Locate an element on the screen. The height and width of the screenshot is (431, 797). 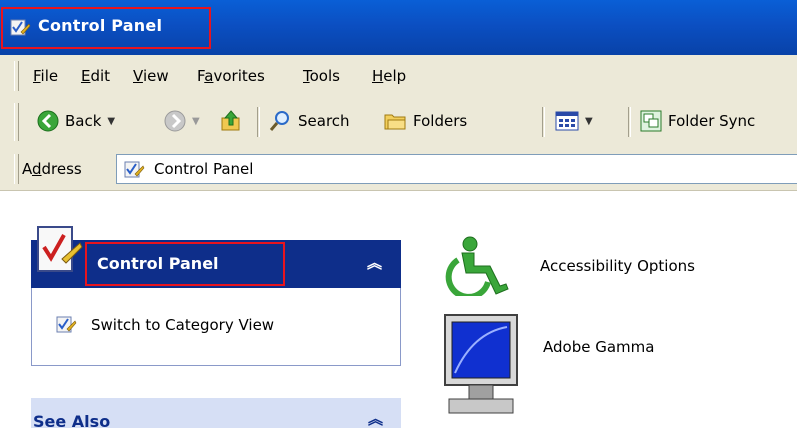
menu-file: File is located at coordinates (45, 76).